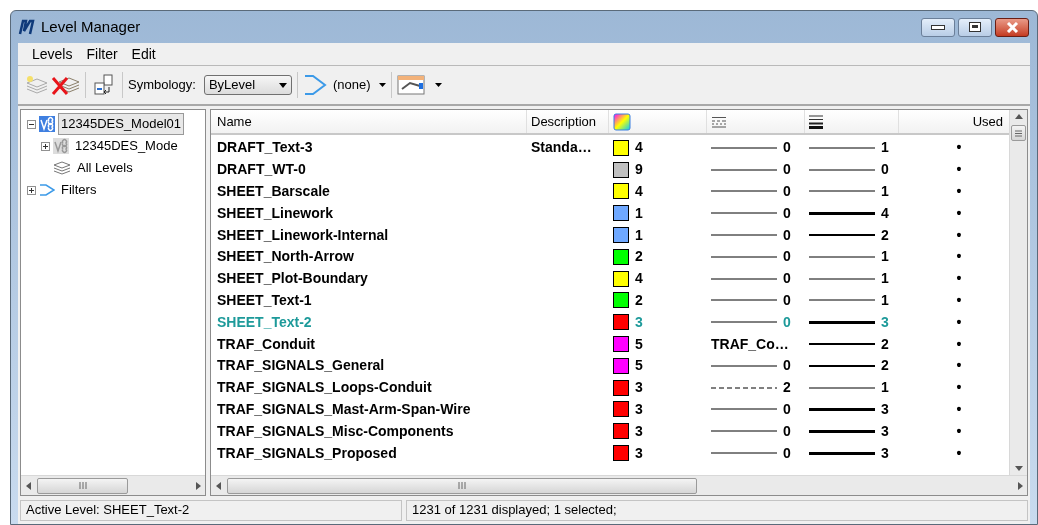 This screenshot has height=525, width=1038. I want to click on level-row: TRAF_SIGNALS_Misc-Components 3 0 3 •, so click(610, 431).